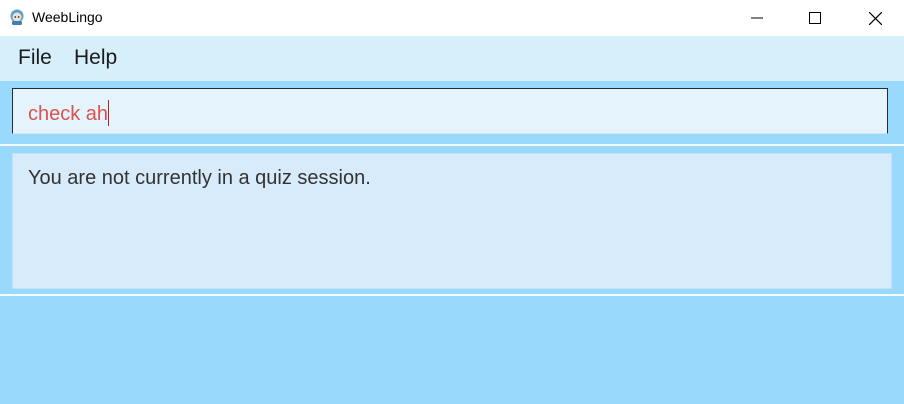 This screenshot has height=404, width=904. I want to click on weeblingo-app-icon, so click(17, 17).